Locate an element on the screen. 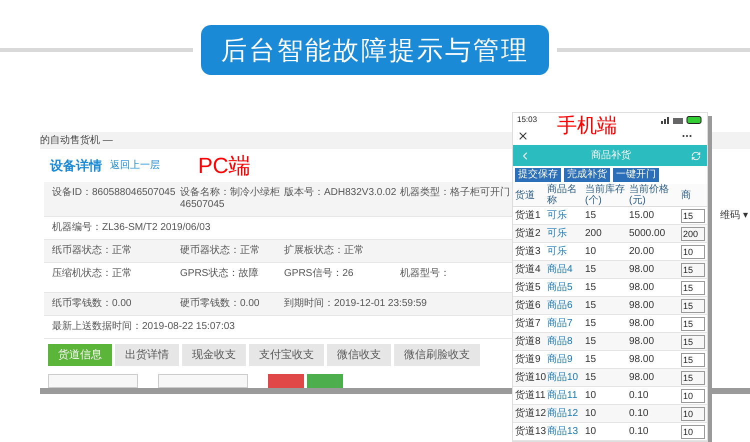  status-icons is located at coordinates (681, 120).